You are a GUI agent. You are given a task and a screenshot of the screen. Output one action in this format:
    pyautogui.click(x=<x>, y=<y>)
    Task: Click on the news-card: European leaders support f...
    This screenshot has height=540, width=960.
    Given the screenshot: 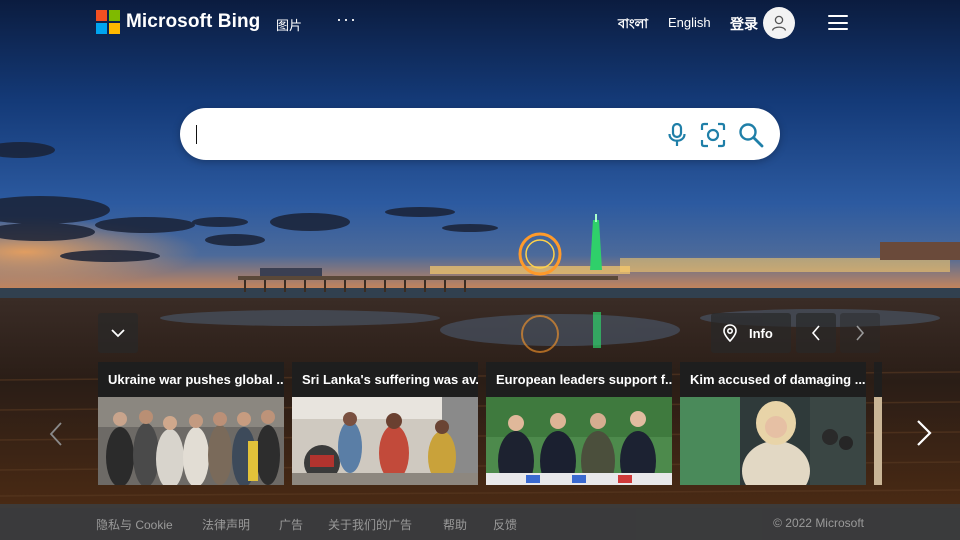 What is the action you would take?
    pyautogui.click(x=579, y=423)
    